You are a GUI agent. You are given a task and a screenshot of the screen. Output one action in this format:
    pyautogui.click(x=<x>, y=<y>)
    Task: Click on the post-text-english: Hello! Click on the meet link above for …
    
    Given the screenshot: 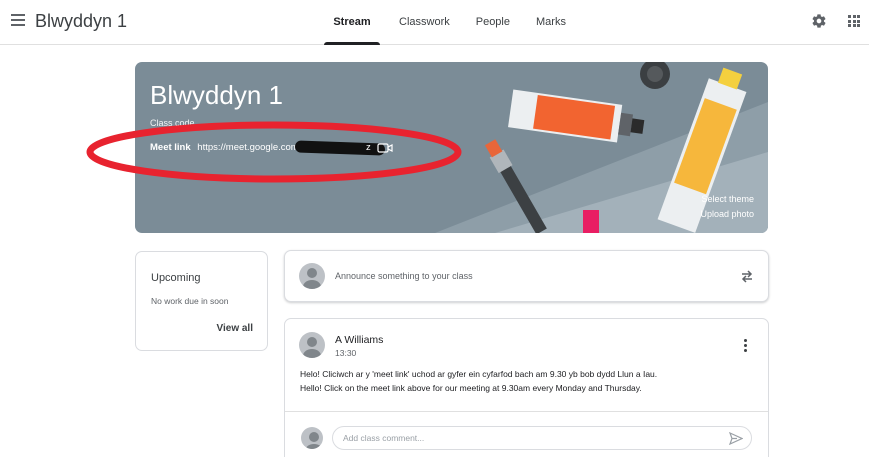 What is the action you would take?
    pyautogui.click(x=471, y=388)
    